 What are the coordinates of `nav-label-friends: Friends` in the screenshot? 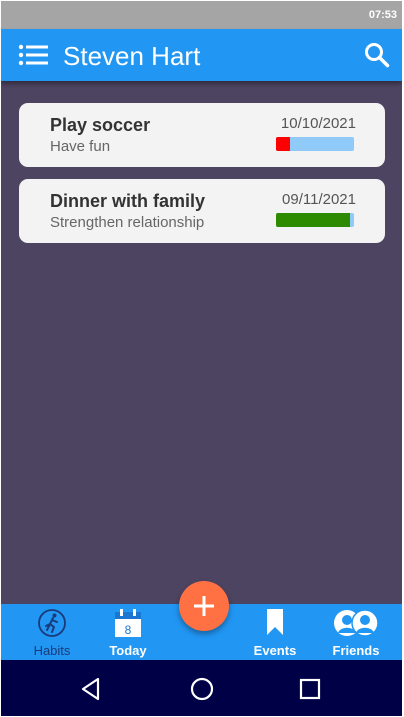 It's located at (356, 650).